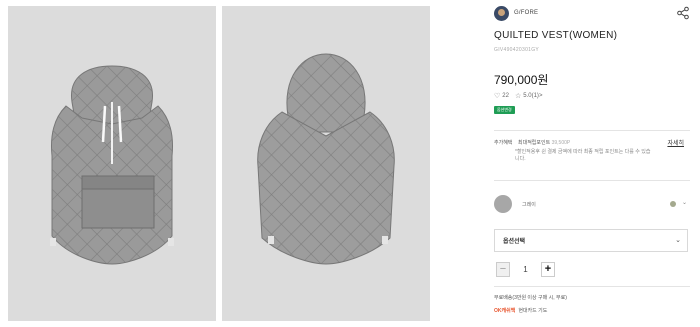  Describe the element at coordinates (526, 13) in the screenshot. I see `brand-name: G/FORE` at that location.